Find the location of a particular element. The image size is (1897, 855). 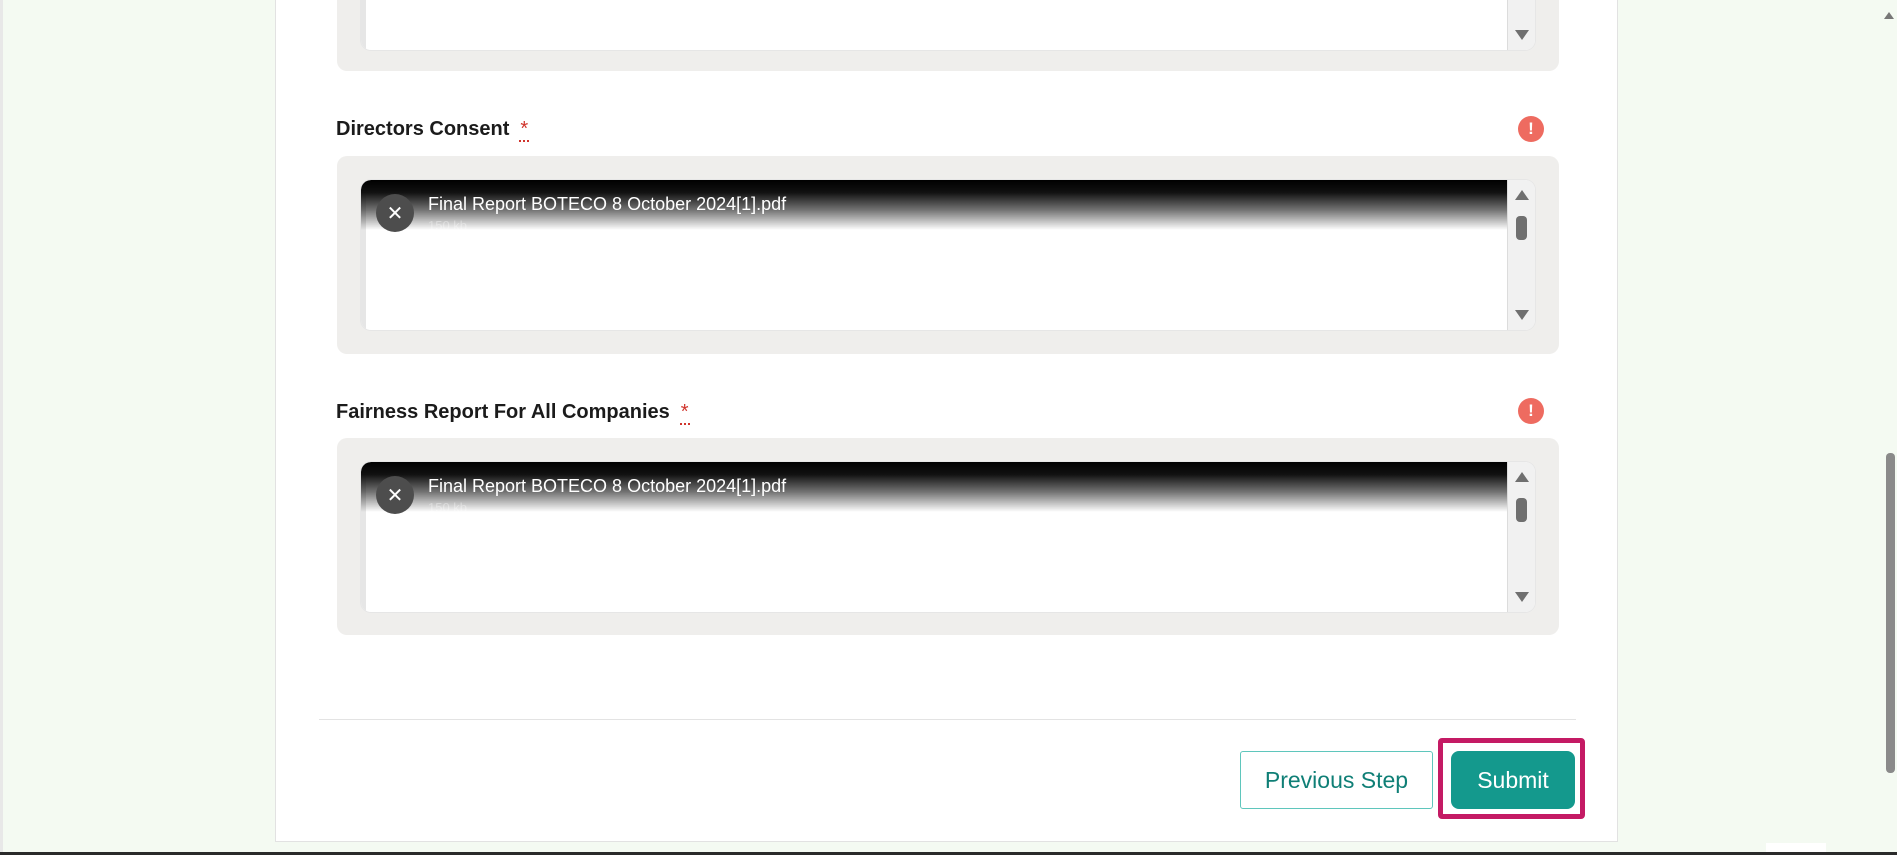

upload-panel-previous is located at coordinates (948, 35).